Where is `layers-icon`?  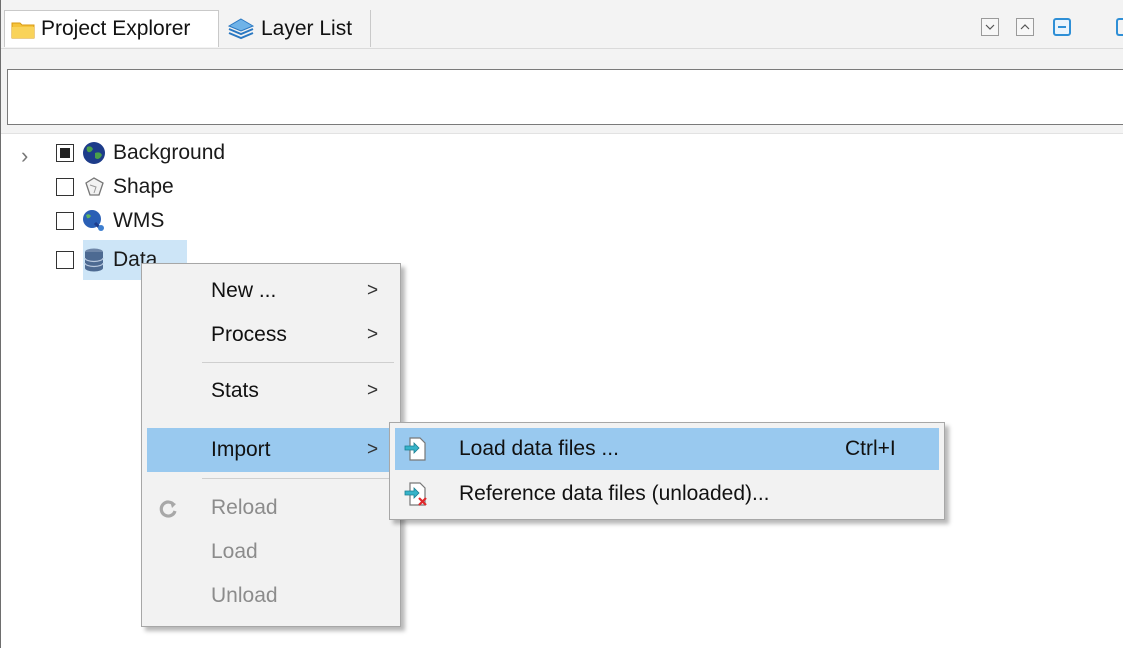 layers-icon is located at coordinates (241, 29).